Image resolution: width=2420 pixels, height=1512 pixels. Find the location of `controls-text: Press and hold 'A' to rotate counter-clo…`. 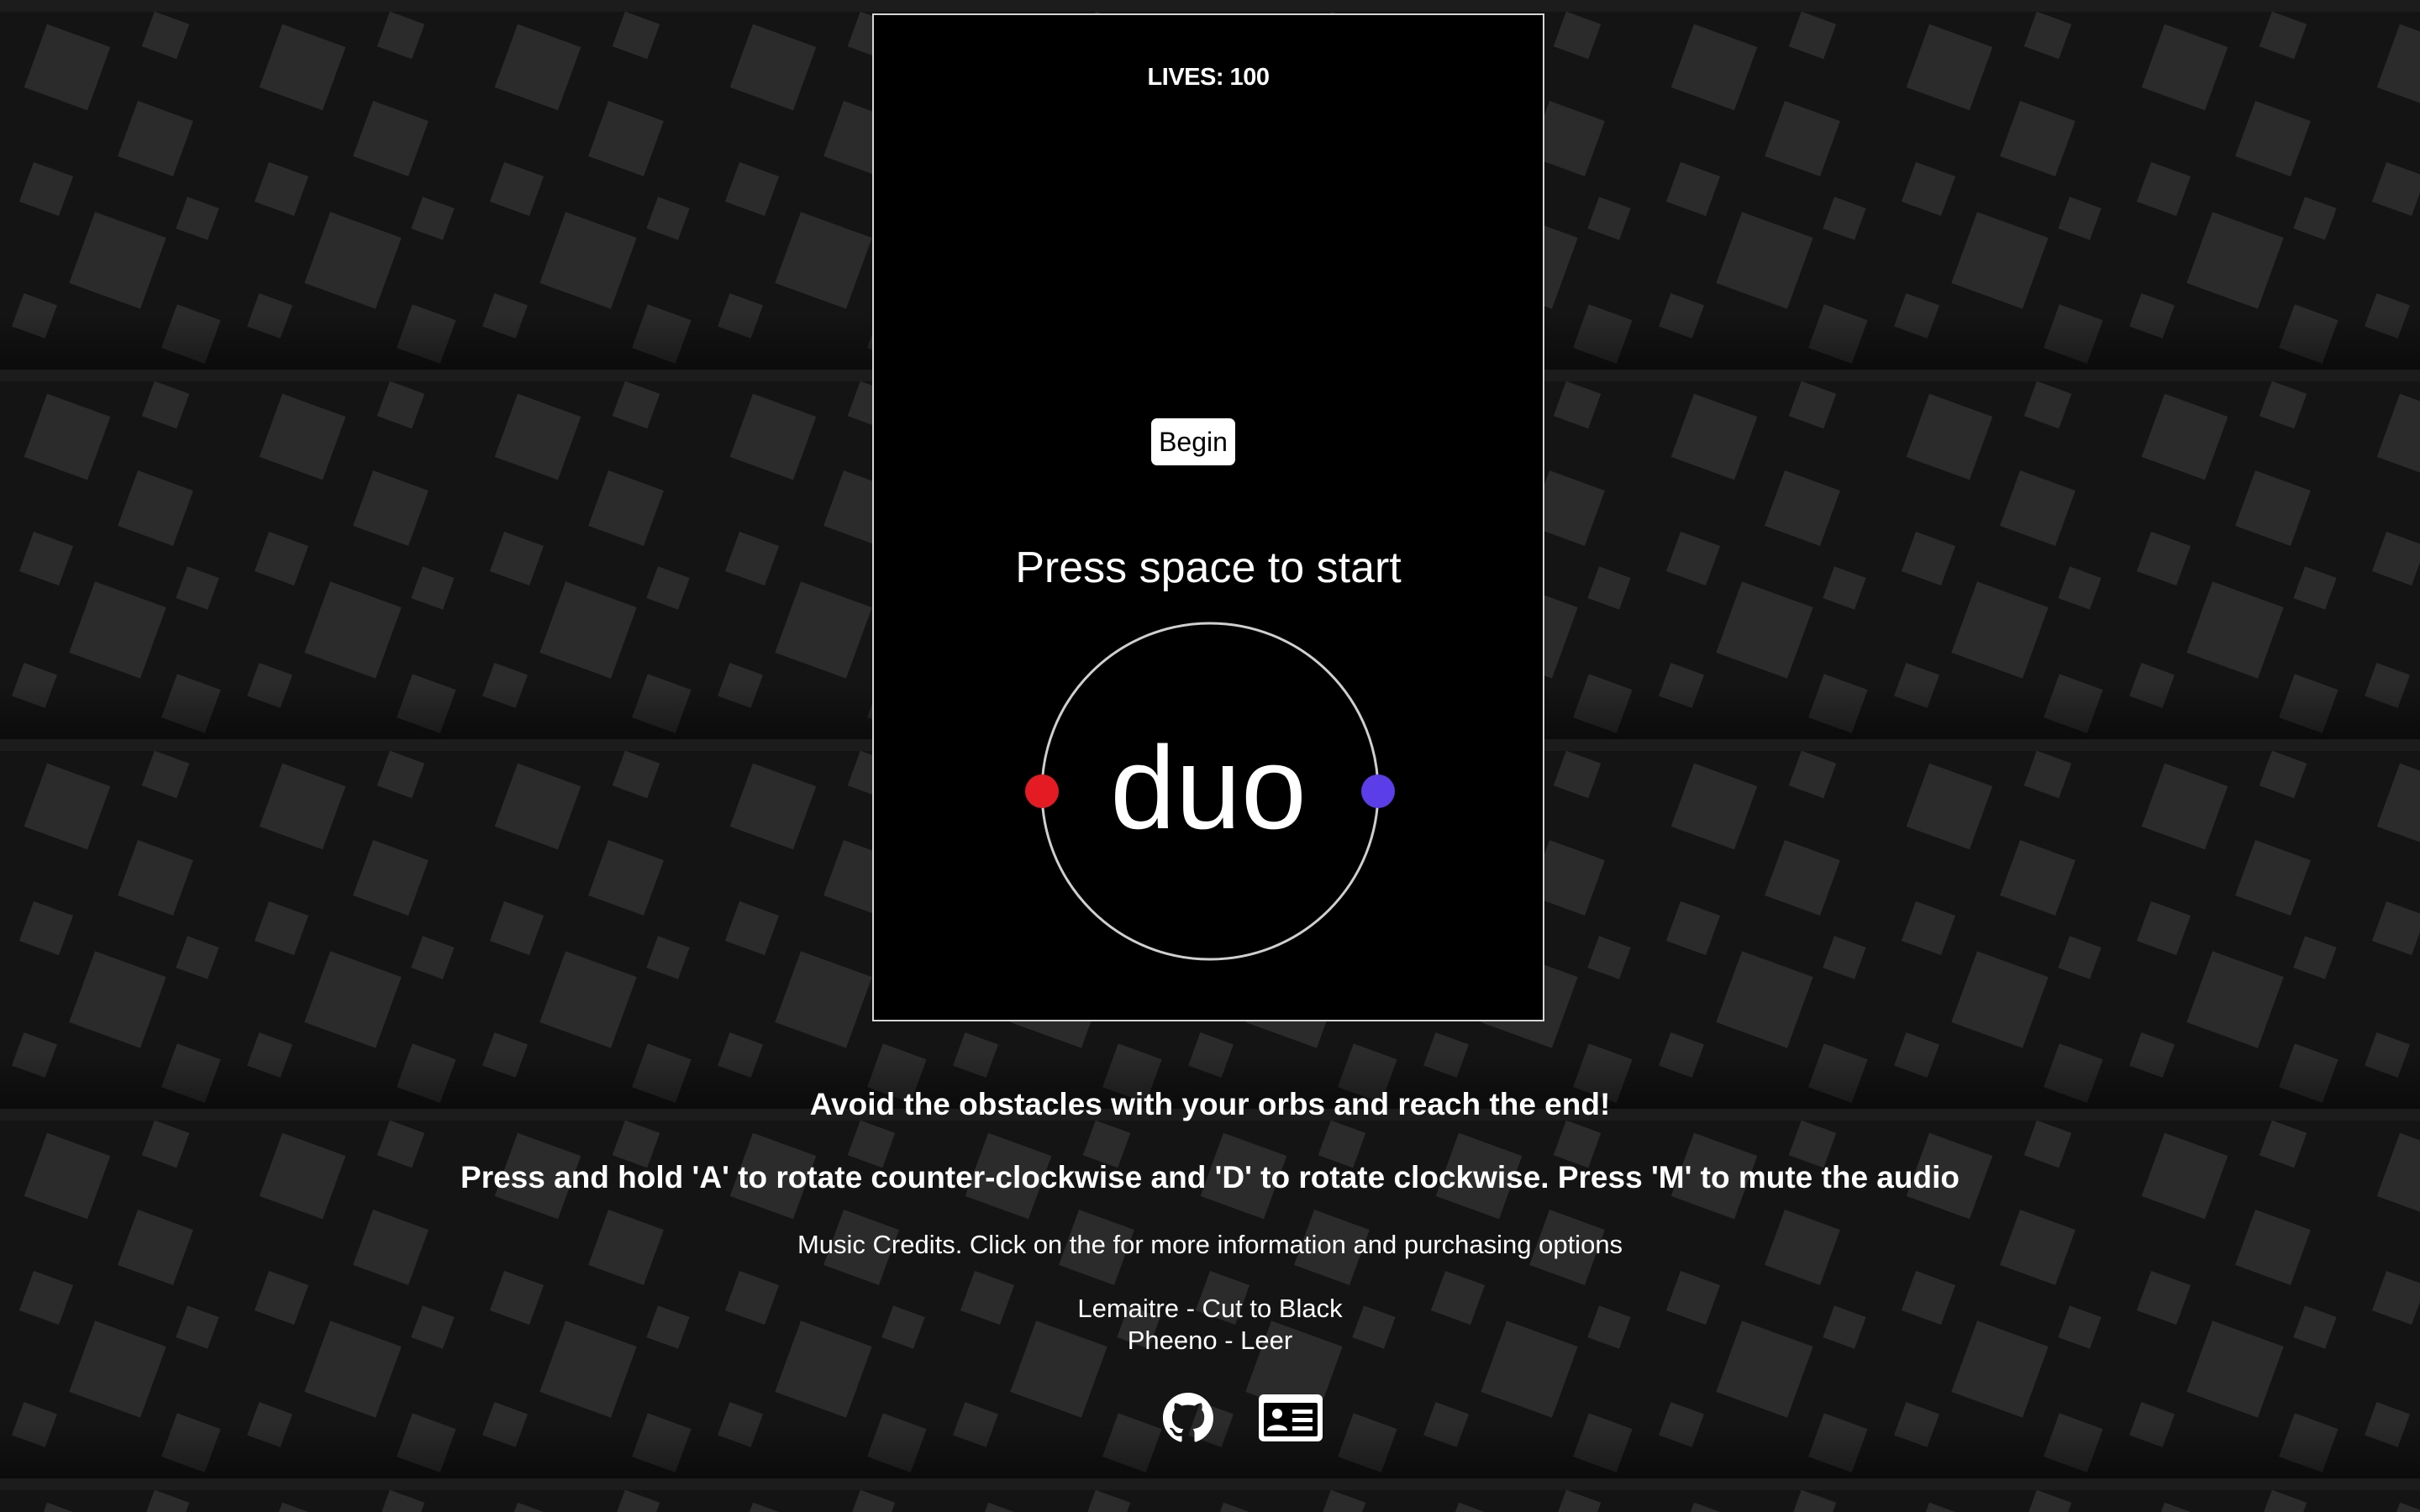

controls-text: Press and hold 'A' to rotate counter-clo… is located at coordinates (1210, 1177).